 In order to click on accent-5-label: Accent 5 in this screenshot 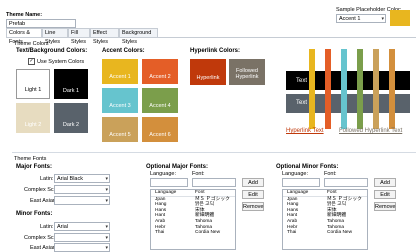, I will do `click(120, 135)`.